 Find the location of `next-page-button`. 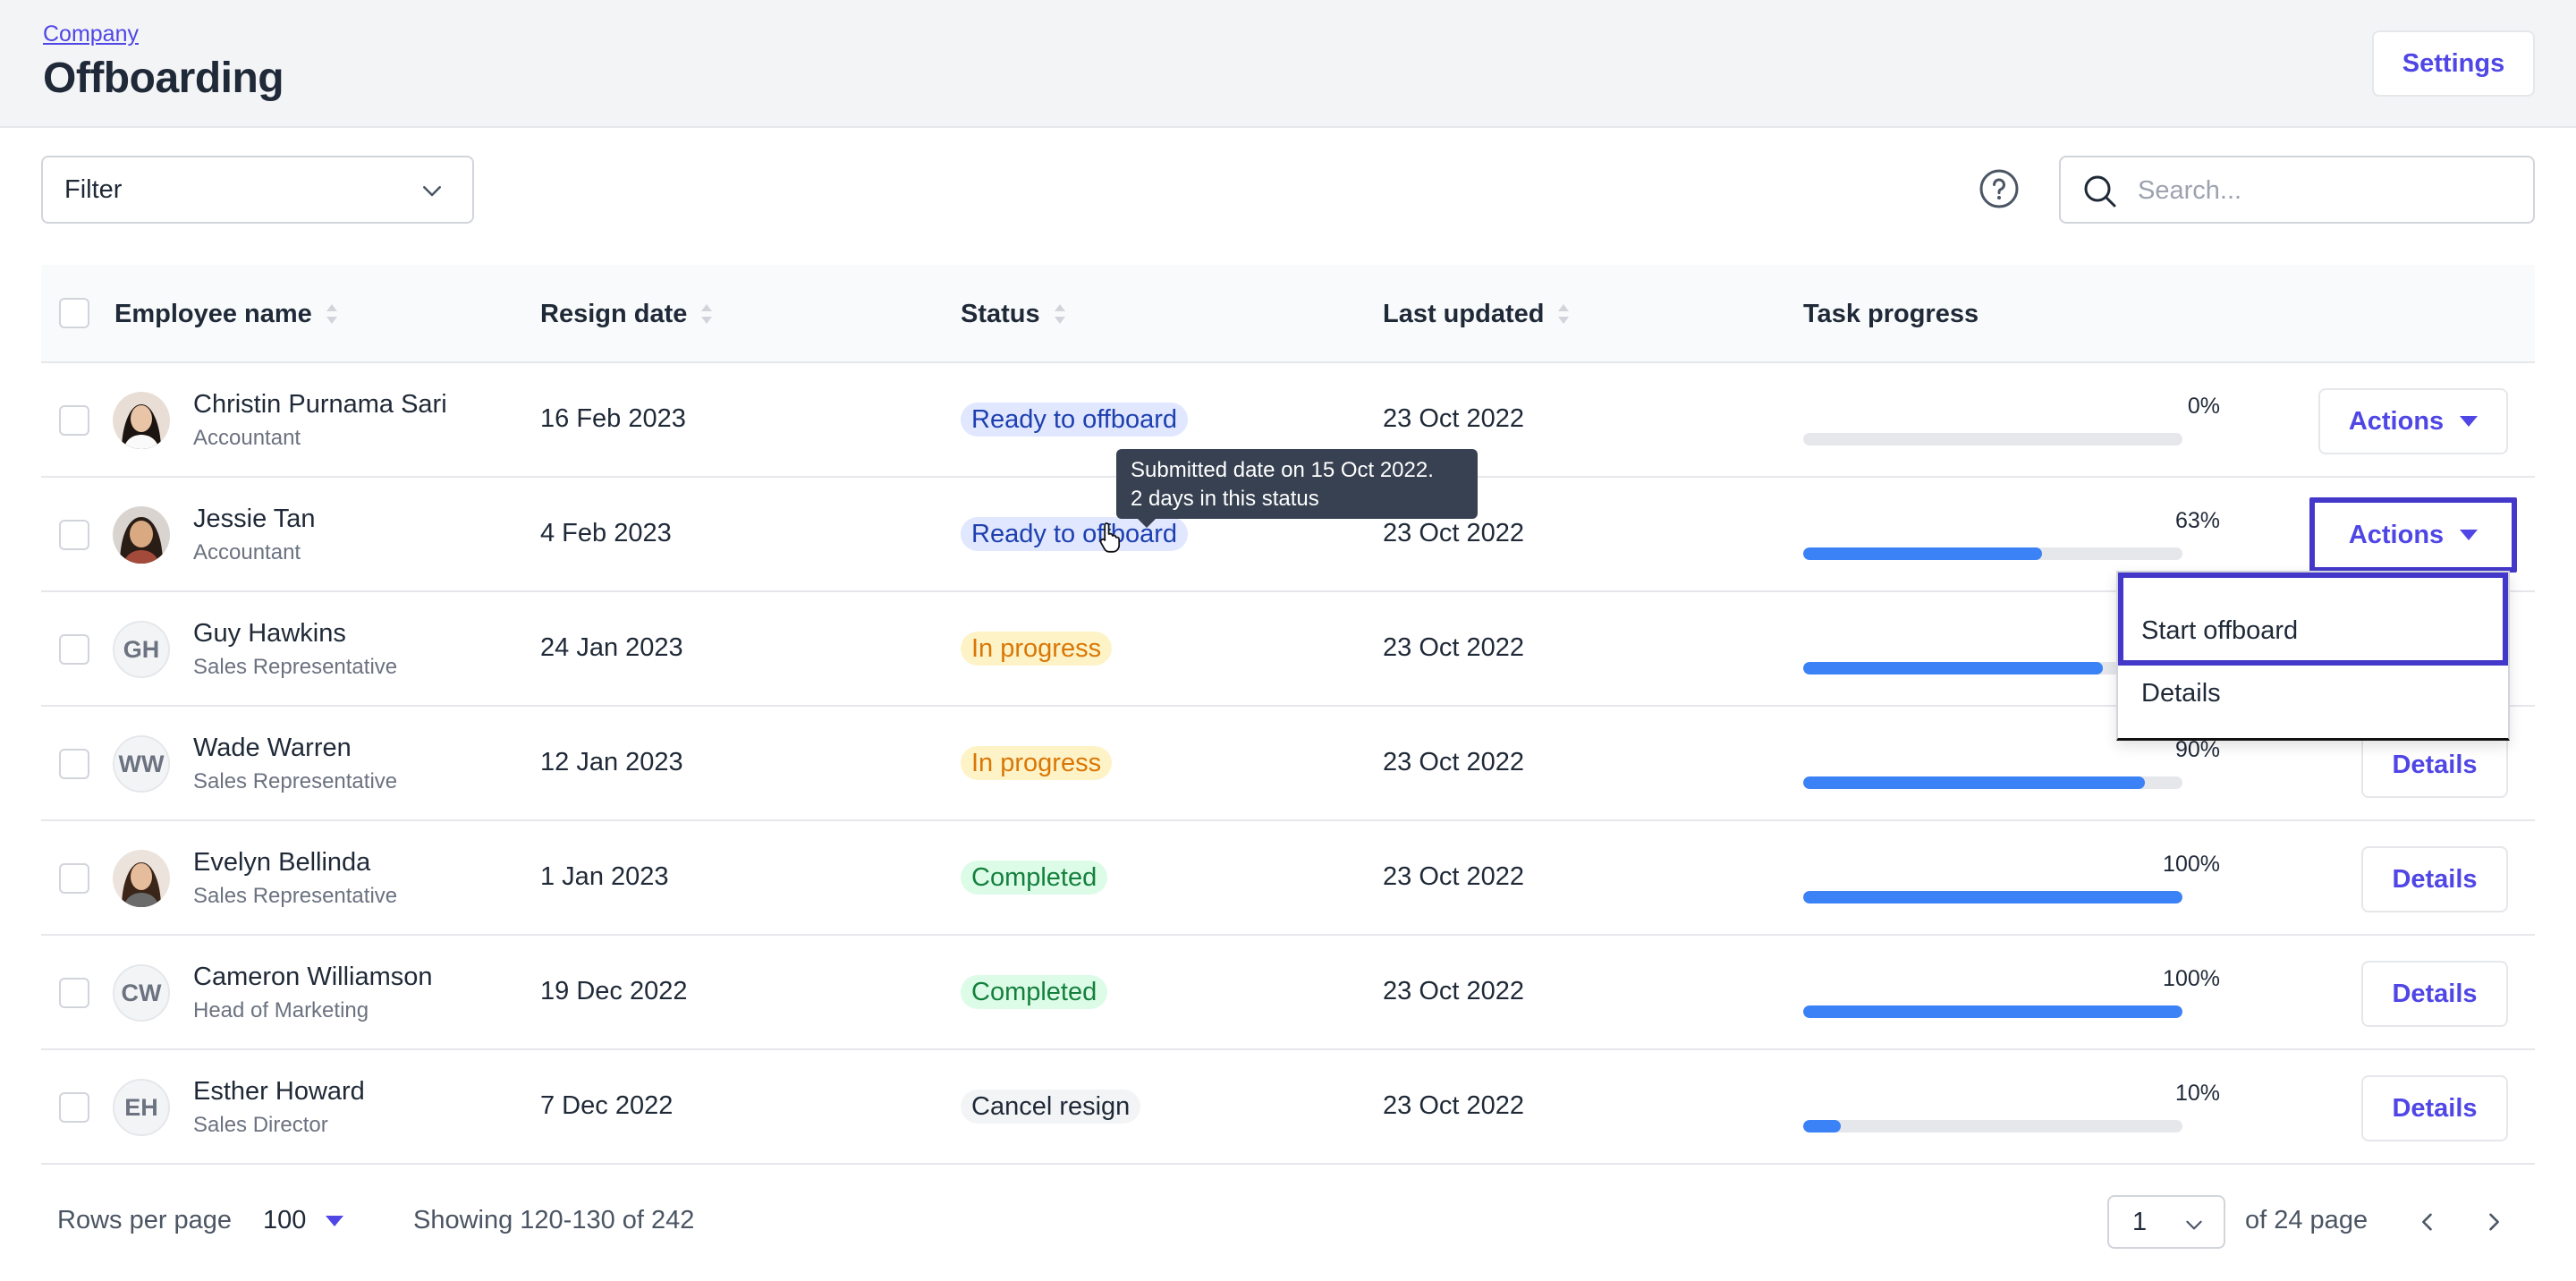

next-page-button is located at coordinates (2494, 1222).